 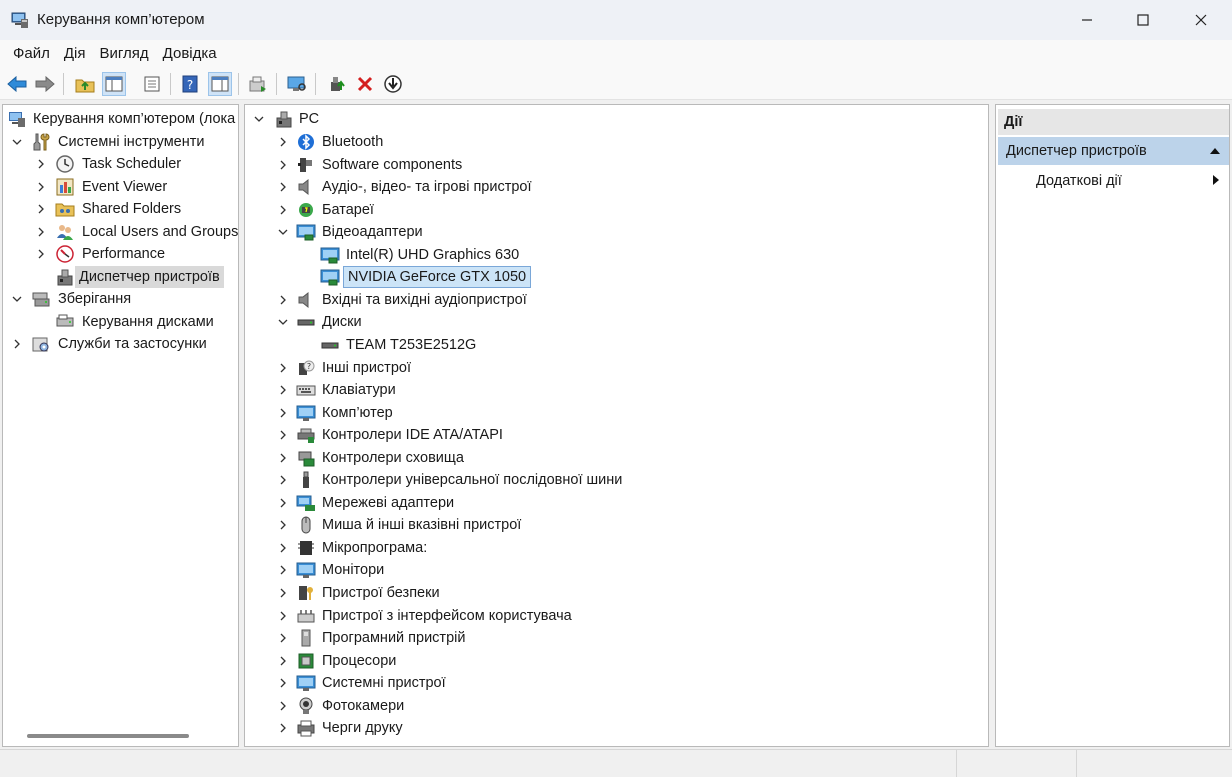 I want to click on tree-node-disk-management: Керування дисками, so click(x=120, y=322).